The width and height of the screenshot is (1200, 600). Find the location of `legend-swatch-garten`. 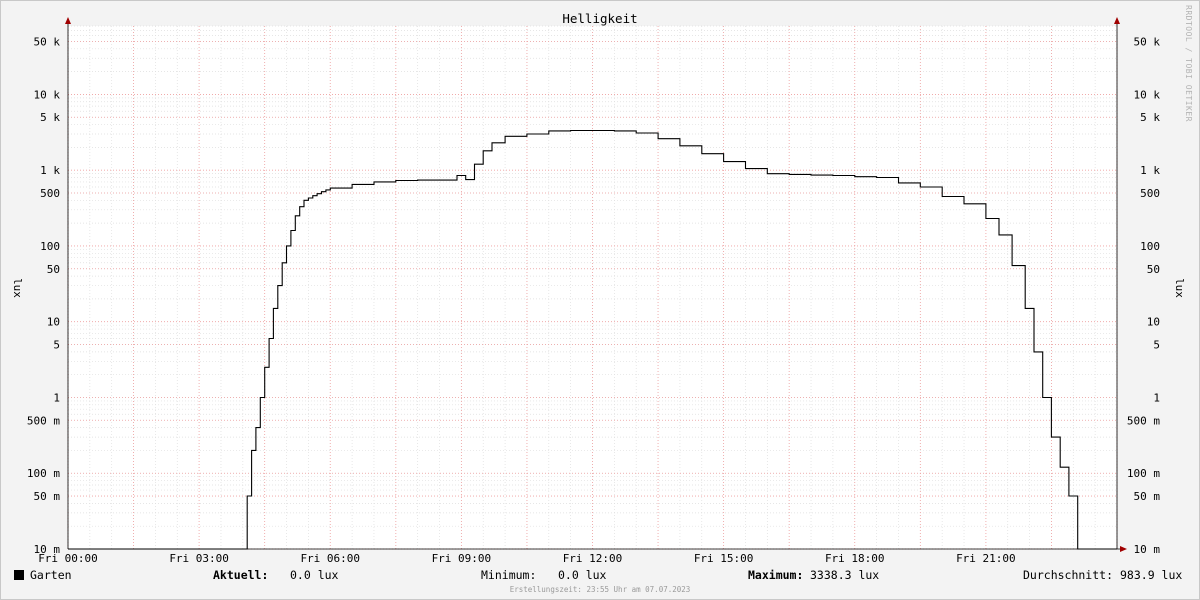

legend-swatch-garten is located at coordinates (19, 575).